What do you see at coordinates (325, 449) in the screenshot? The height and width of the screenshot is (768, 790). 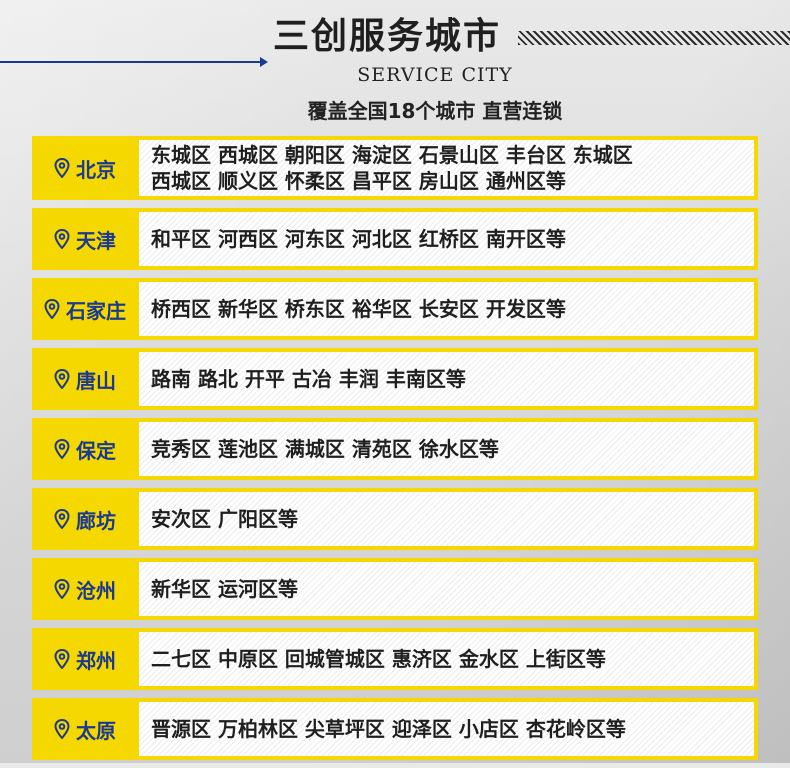 I see `district-text: 竞秀区 莲池区 满城区 清苑区 徐水区等` at bounding box center [325, 449].